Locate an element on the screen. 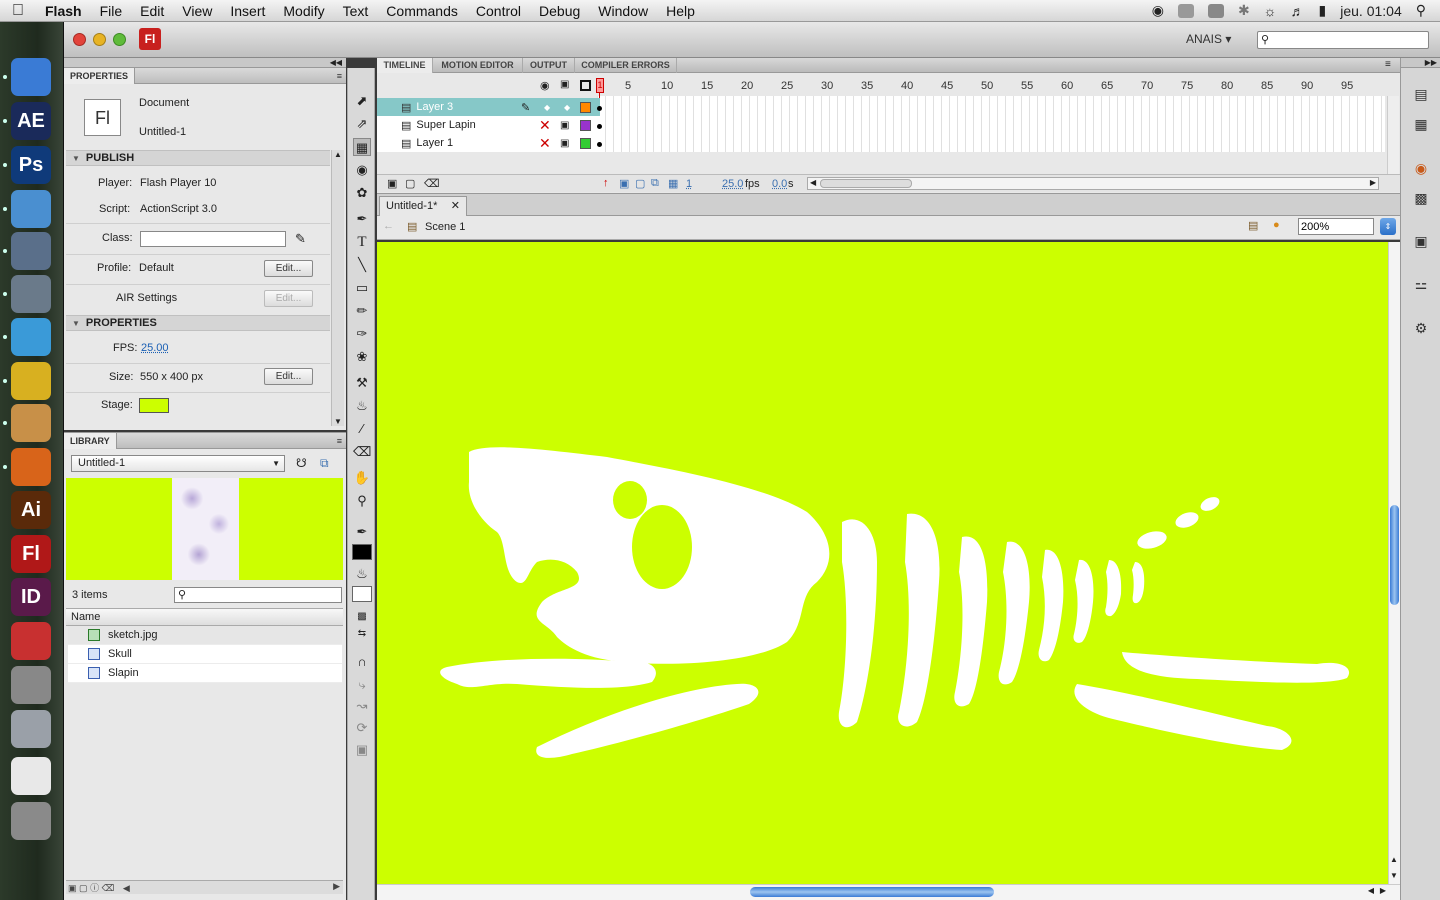 This screenshot has width=1440, height=900. script-icon is located at coordinates (31, 685).